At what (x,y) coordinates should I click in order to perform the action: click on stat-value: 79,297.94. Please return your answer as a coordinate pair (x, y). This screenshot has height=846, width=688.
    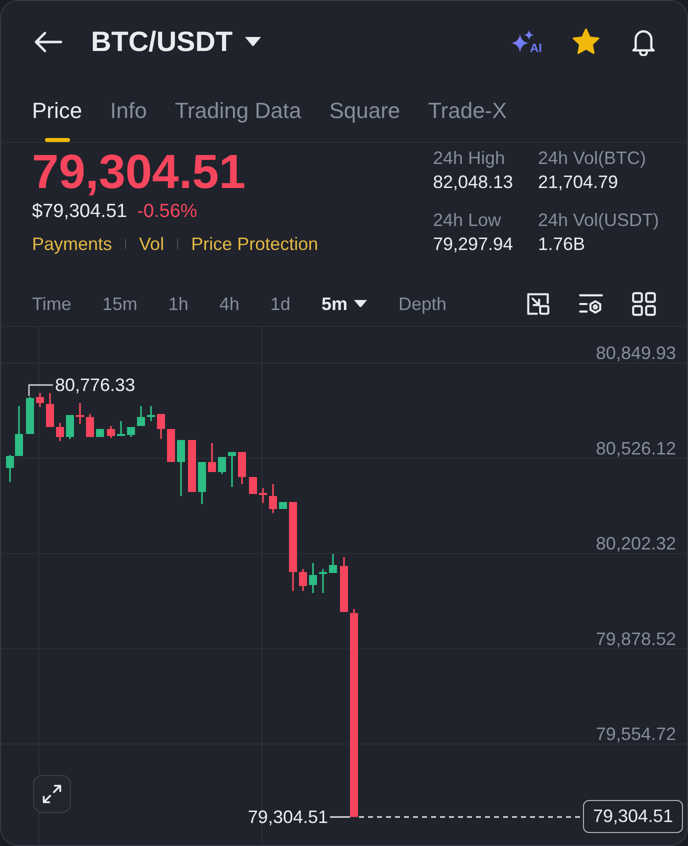
    Looking at the image, I should click on (473, 244).